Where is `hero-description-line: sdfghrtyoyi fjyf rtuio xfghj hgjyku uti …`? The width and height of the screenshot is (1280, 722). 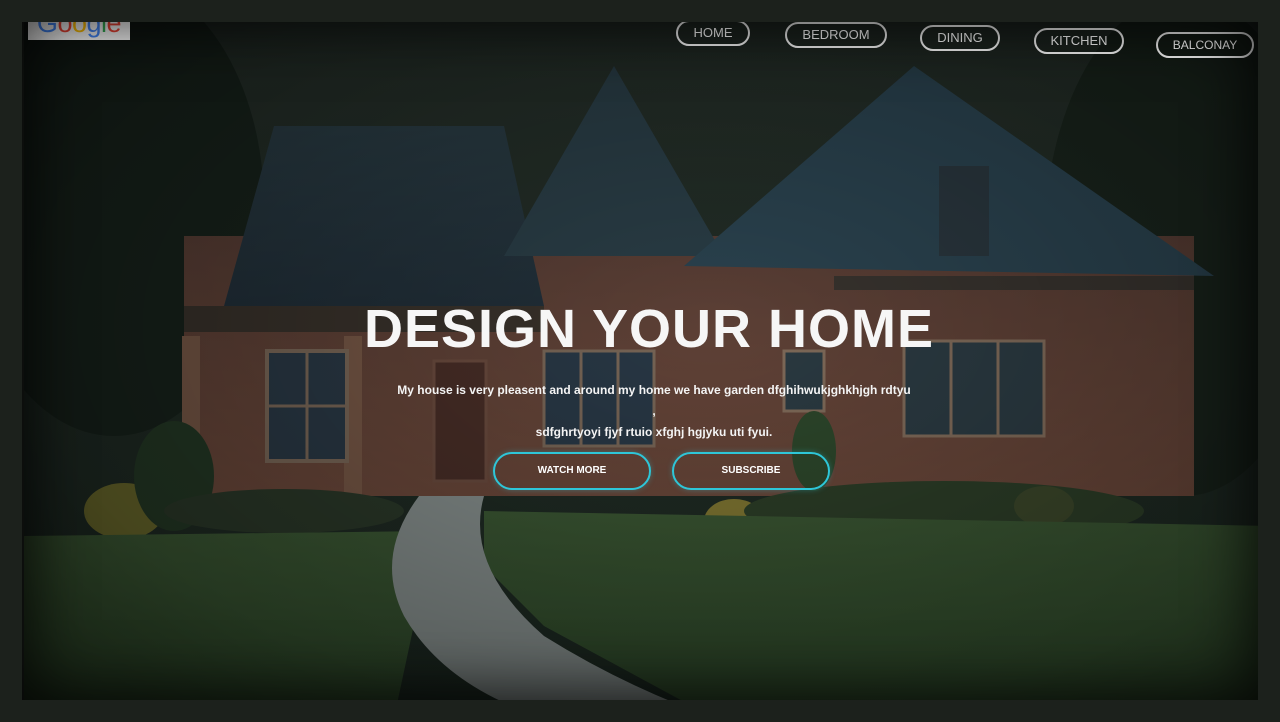 hero-description-line: sdfghrtyoyi fjyf rtuio xfghj hgjyku uti … is located at coordinates (654, 432).